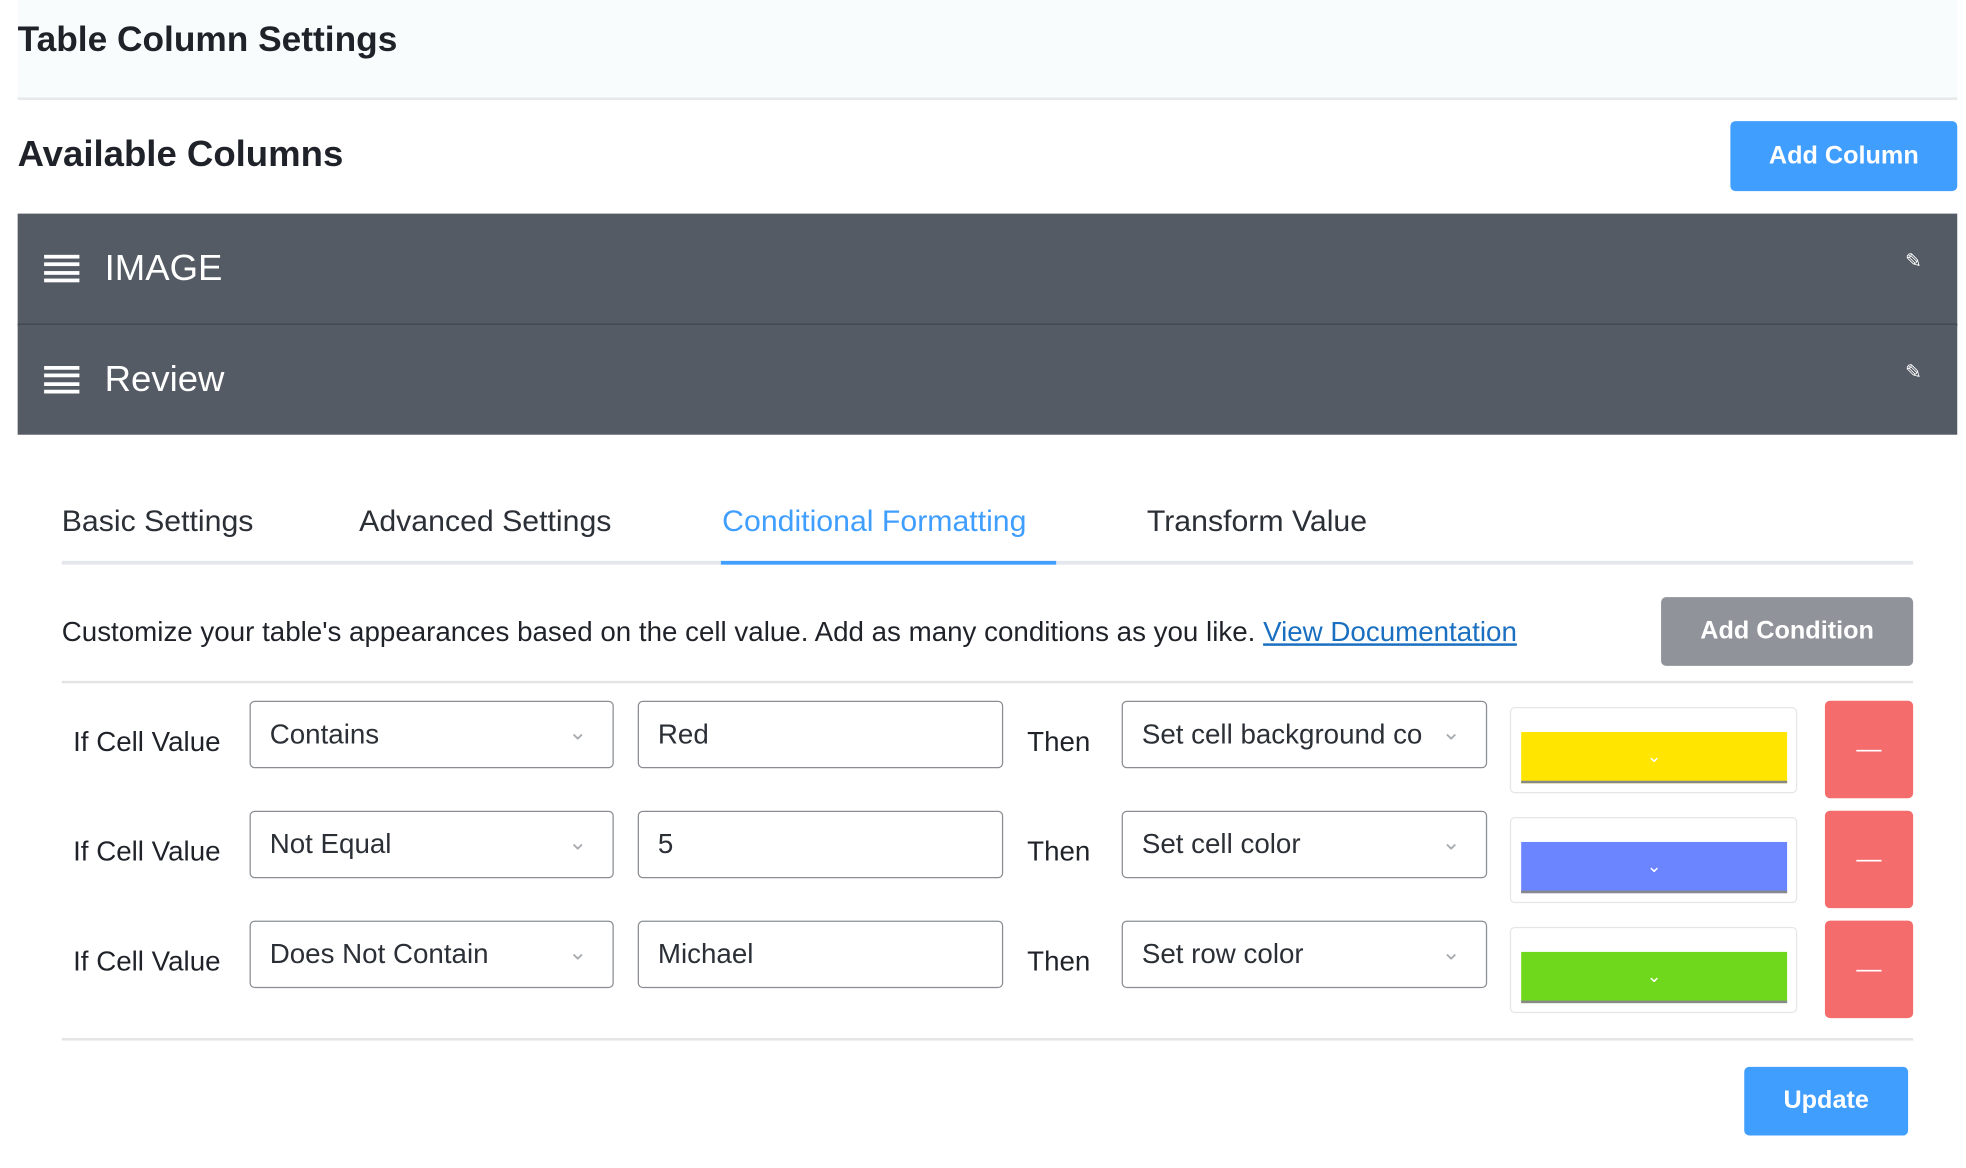 This screenshot has width=1966, height=1168. Describe the element at coordinates (1257, 522) in the screenshot. I see `tab-transform-value: Transform Value` at that location.